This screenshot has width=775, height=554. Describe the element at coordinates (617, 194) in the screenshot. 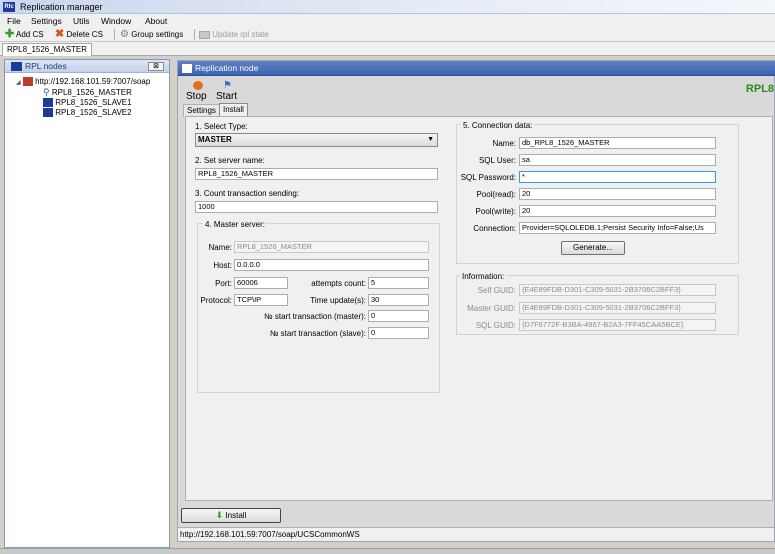

I see `pool-read-input: 20` at that location.